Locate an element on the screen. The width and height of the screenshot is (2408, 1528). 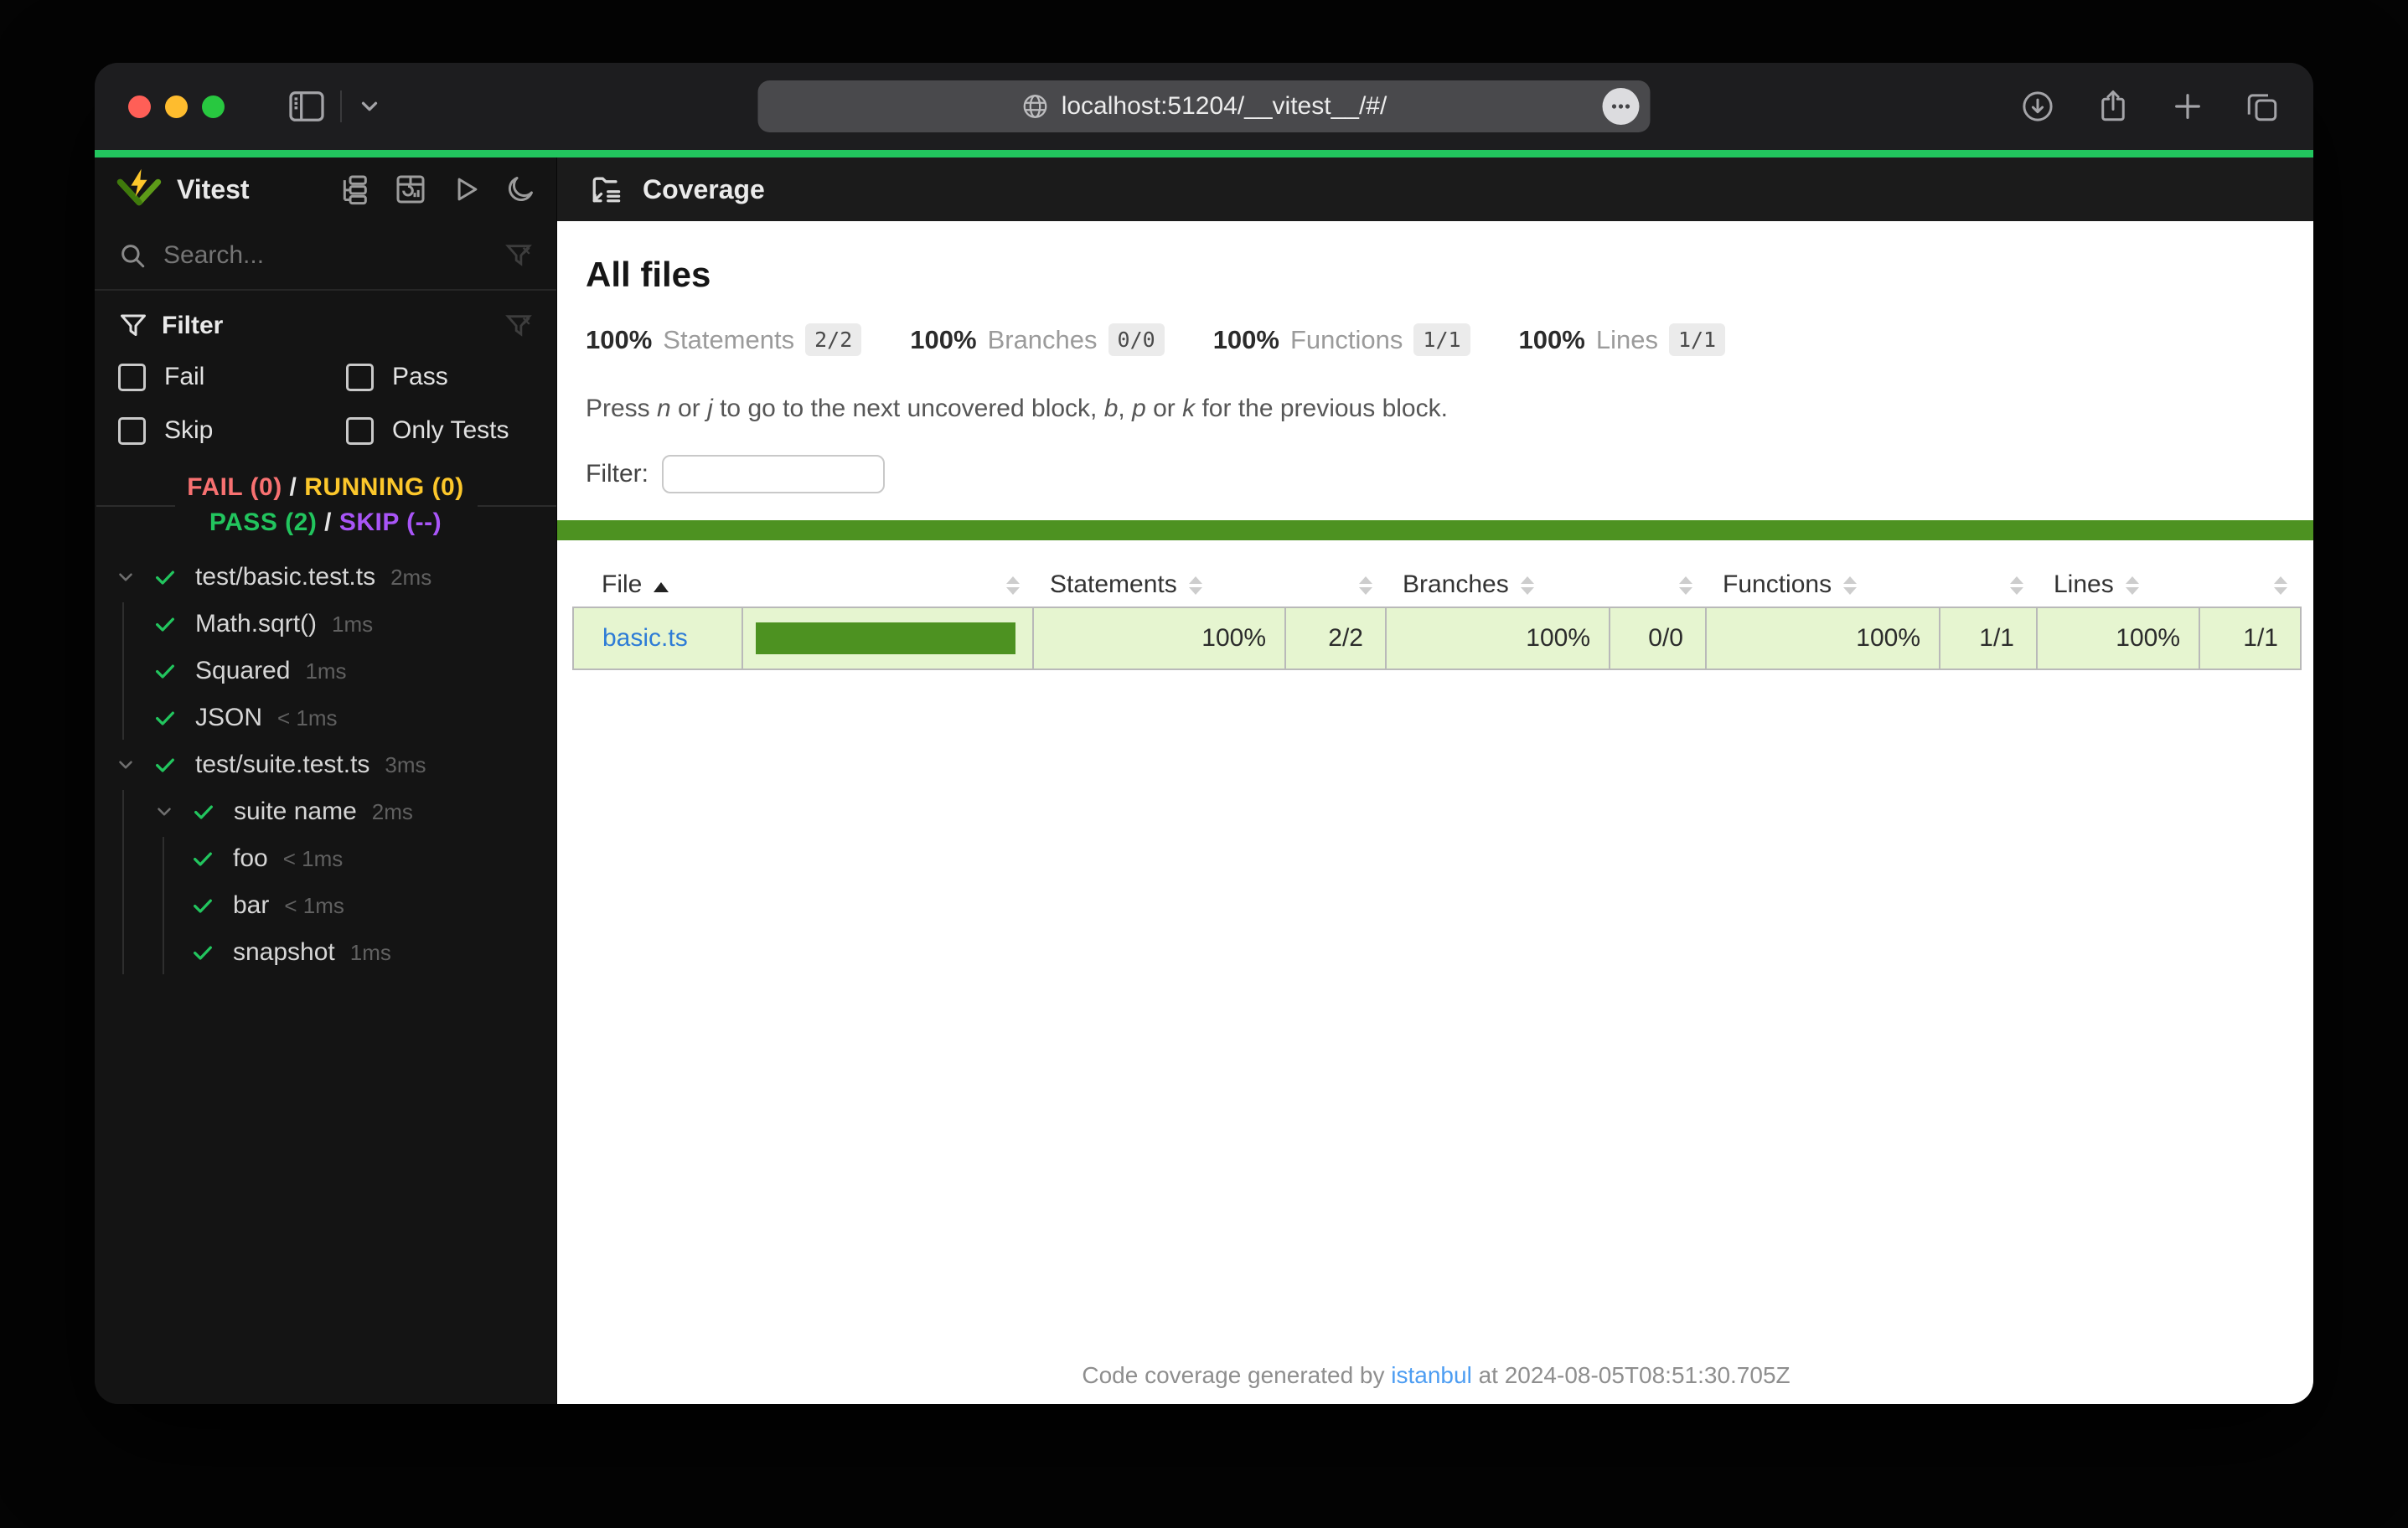
tree-view-icon is located at coordinates (354, 189).